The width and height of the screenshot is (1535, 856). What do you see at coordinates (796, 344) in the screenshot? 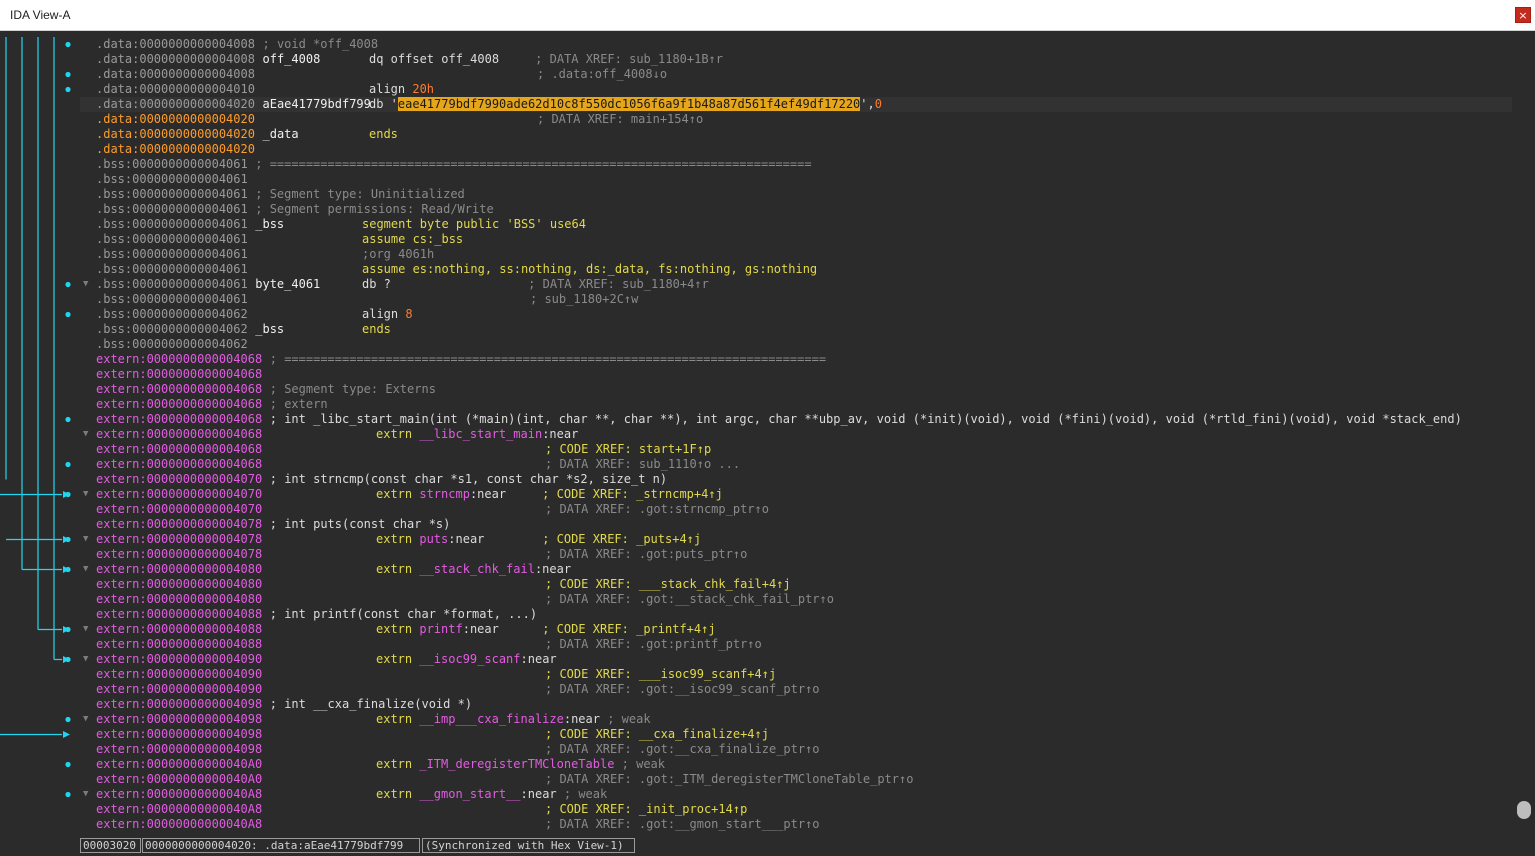
I see `listing-line: .bss:0000000000004062` at bounding box center [796, 344].